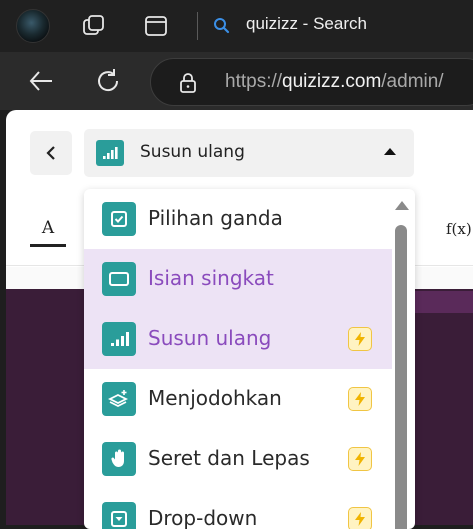 Image resolution: width=473 pixels, height=529 pixels. What do you see at coordinates (119, 459) in the screenshot?
I see `hand-icon` at bounding box center [119, 459].